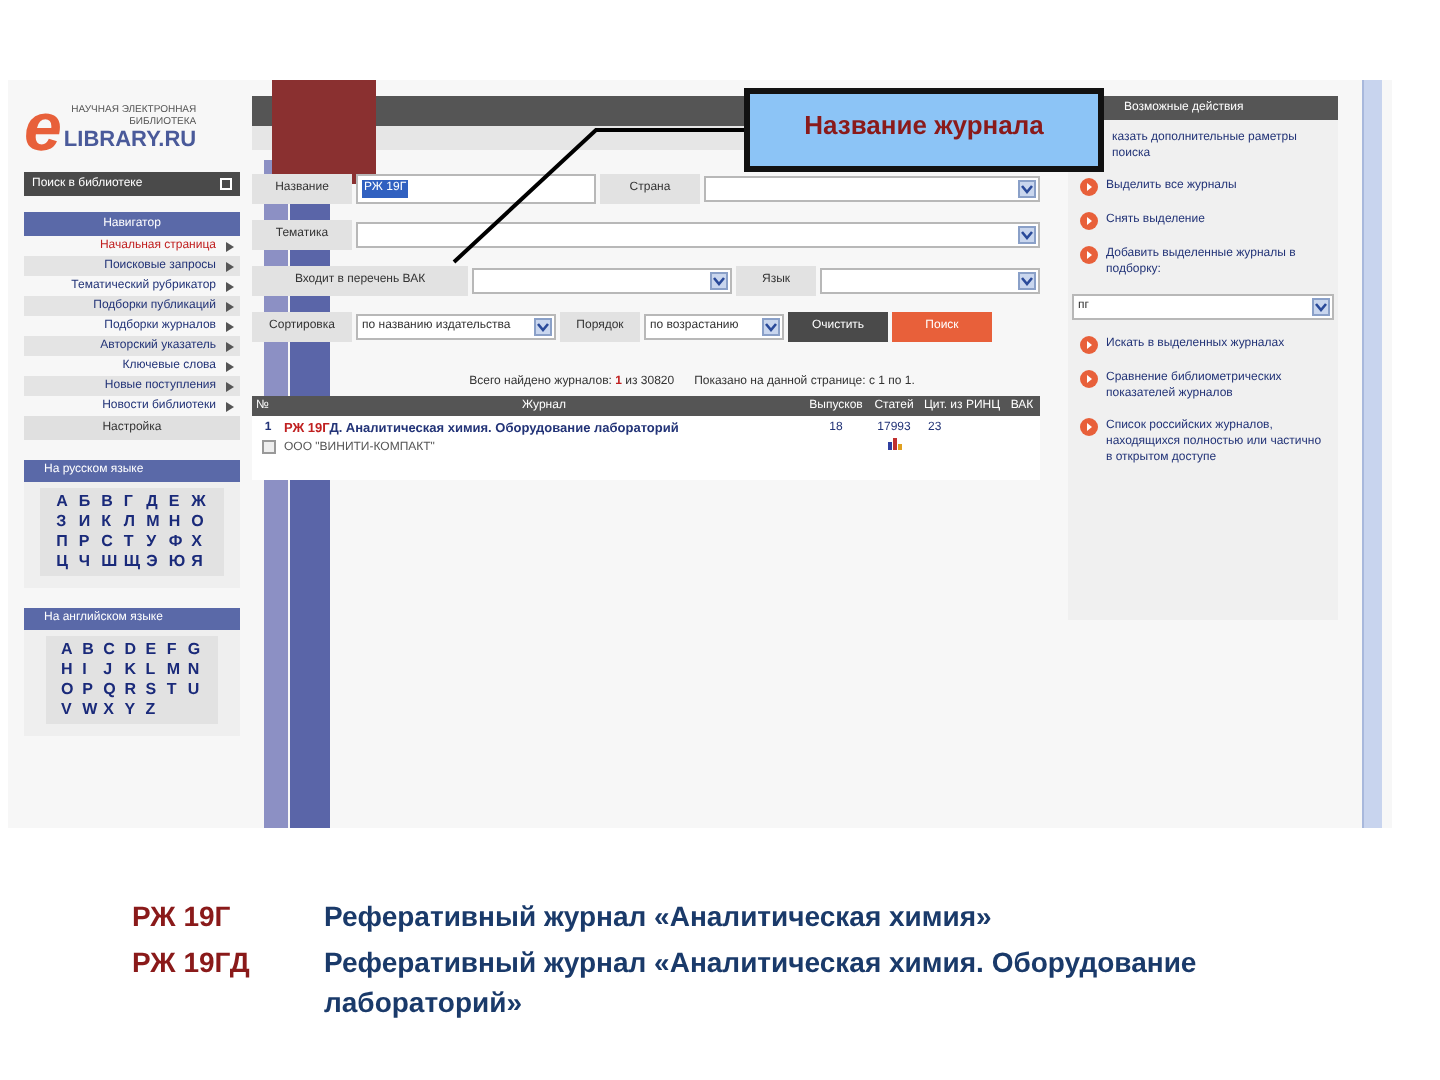 The width and height of the screenshot is (1440, 1080). What do you see at coordinates (924, 130) in the screenshot?
I see `callout-box: Название журнала` at bounding box center [924, 130].